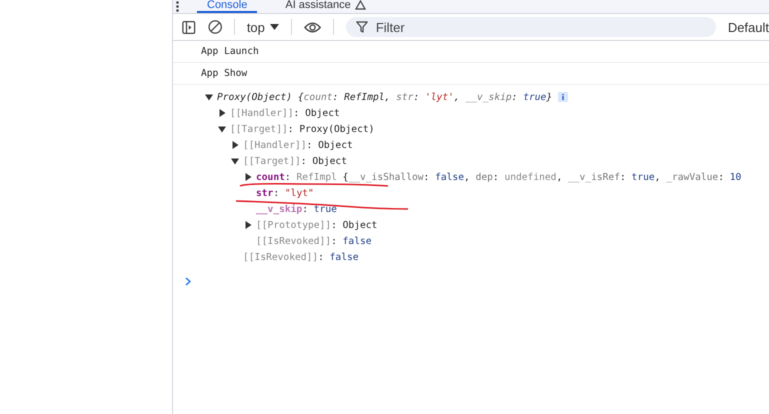 Image resolution: width=769 pixels, height=414 pixels. Describe the element at coordinates (384, 97) in the screenshot. I see `object-summary: Proxy(Object) {count: RefImpl, str: 'lyt', __v_skip: true}` at that location.